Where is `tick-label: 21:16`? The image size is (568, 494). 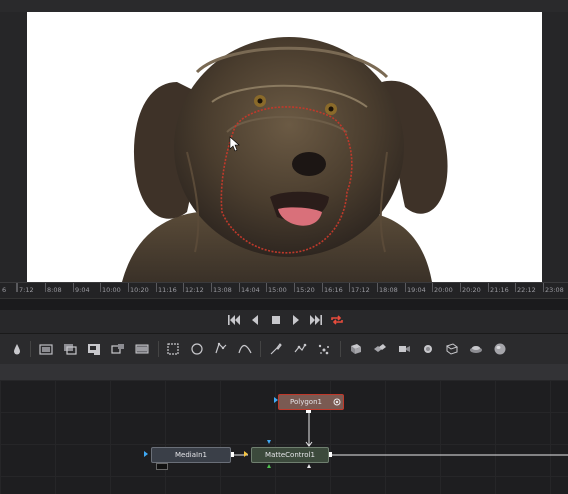
tick-label: 21:16 is located at coordinates (499, 290).